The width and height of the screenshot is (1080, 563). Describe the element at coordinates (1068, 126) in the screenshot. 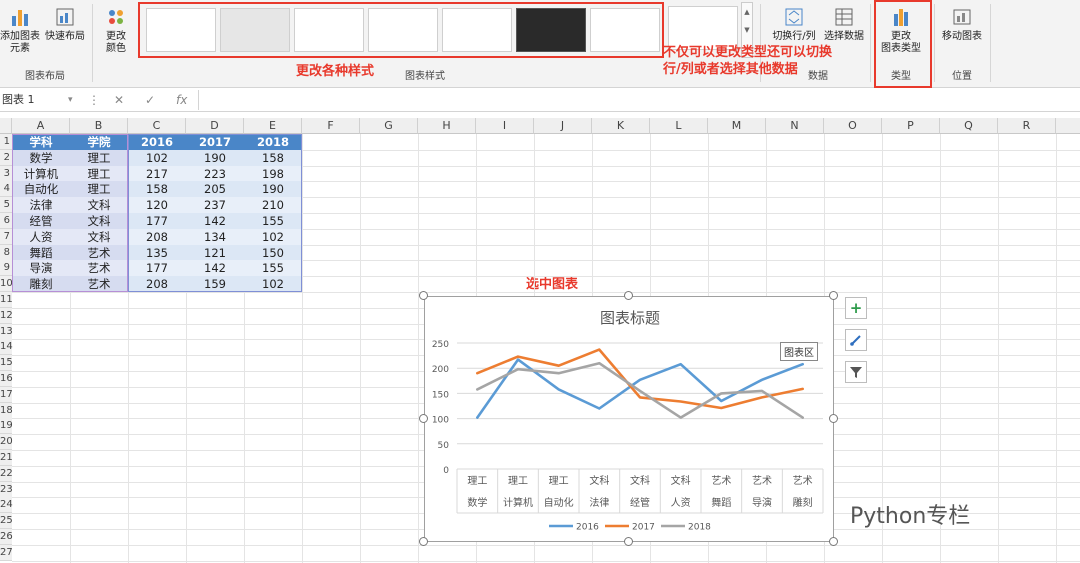

I see `column-header: S` at that location.